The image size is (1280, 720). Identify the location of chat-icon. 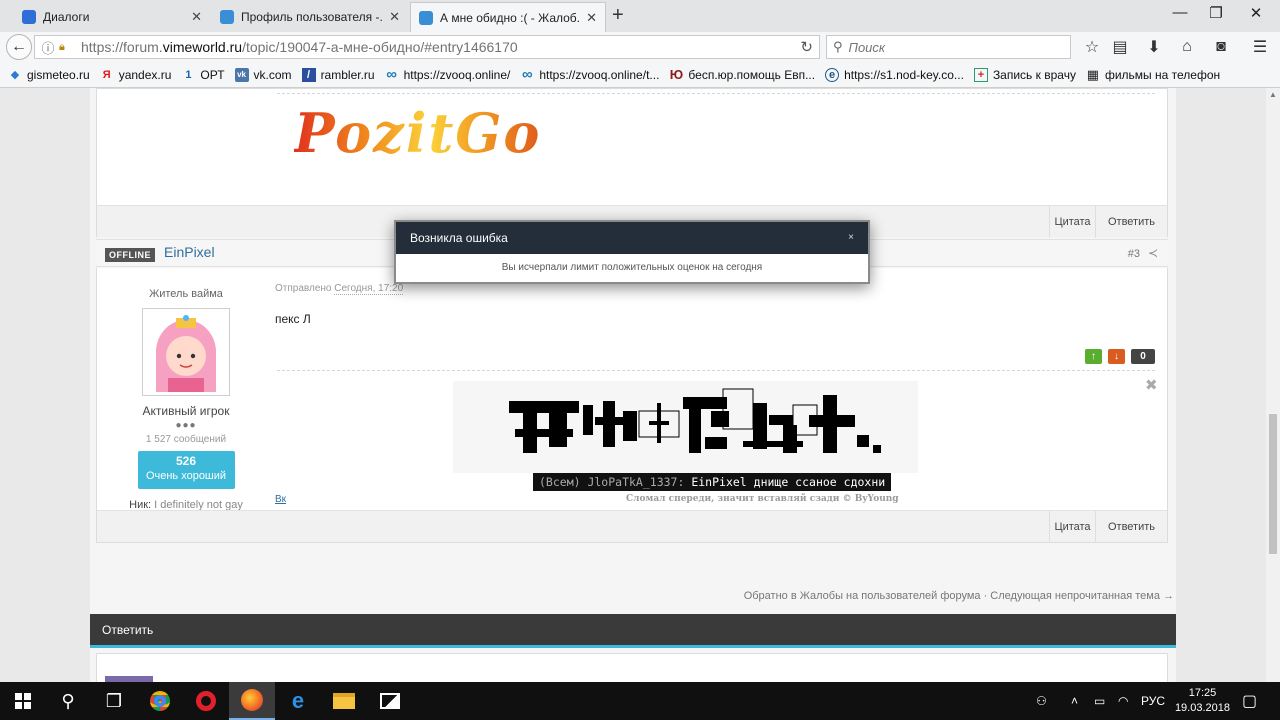
(29, 17).